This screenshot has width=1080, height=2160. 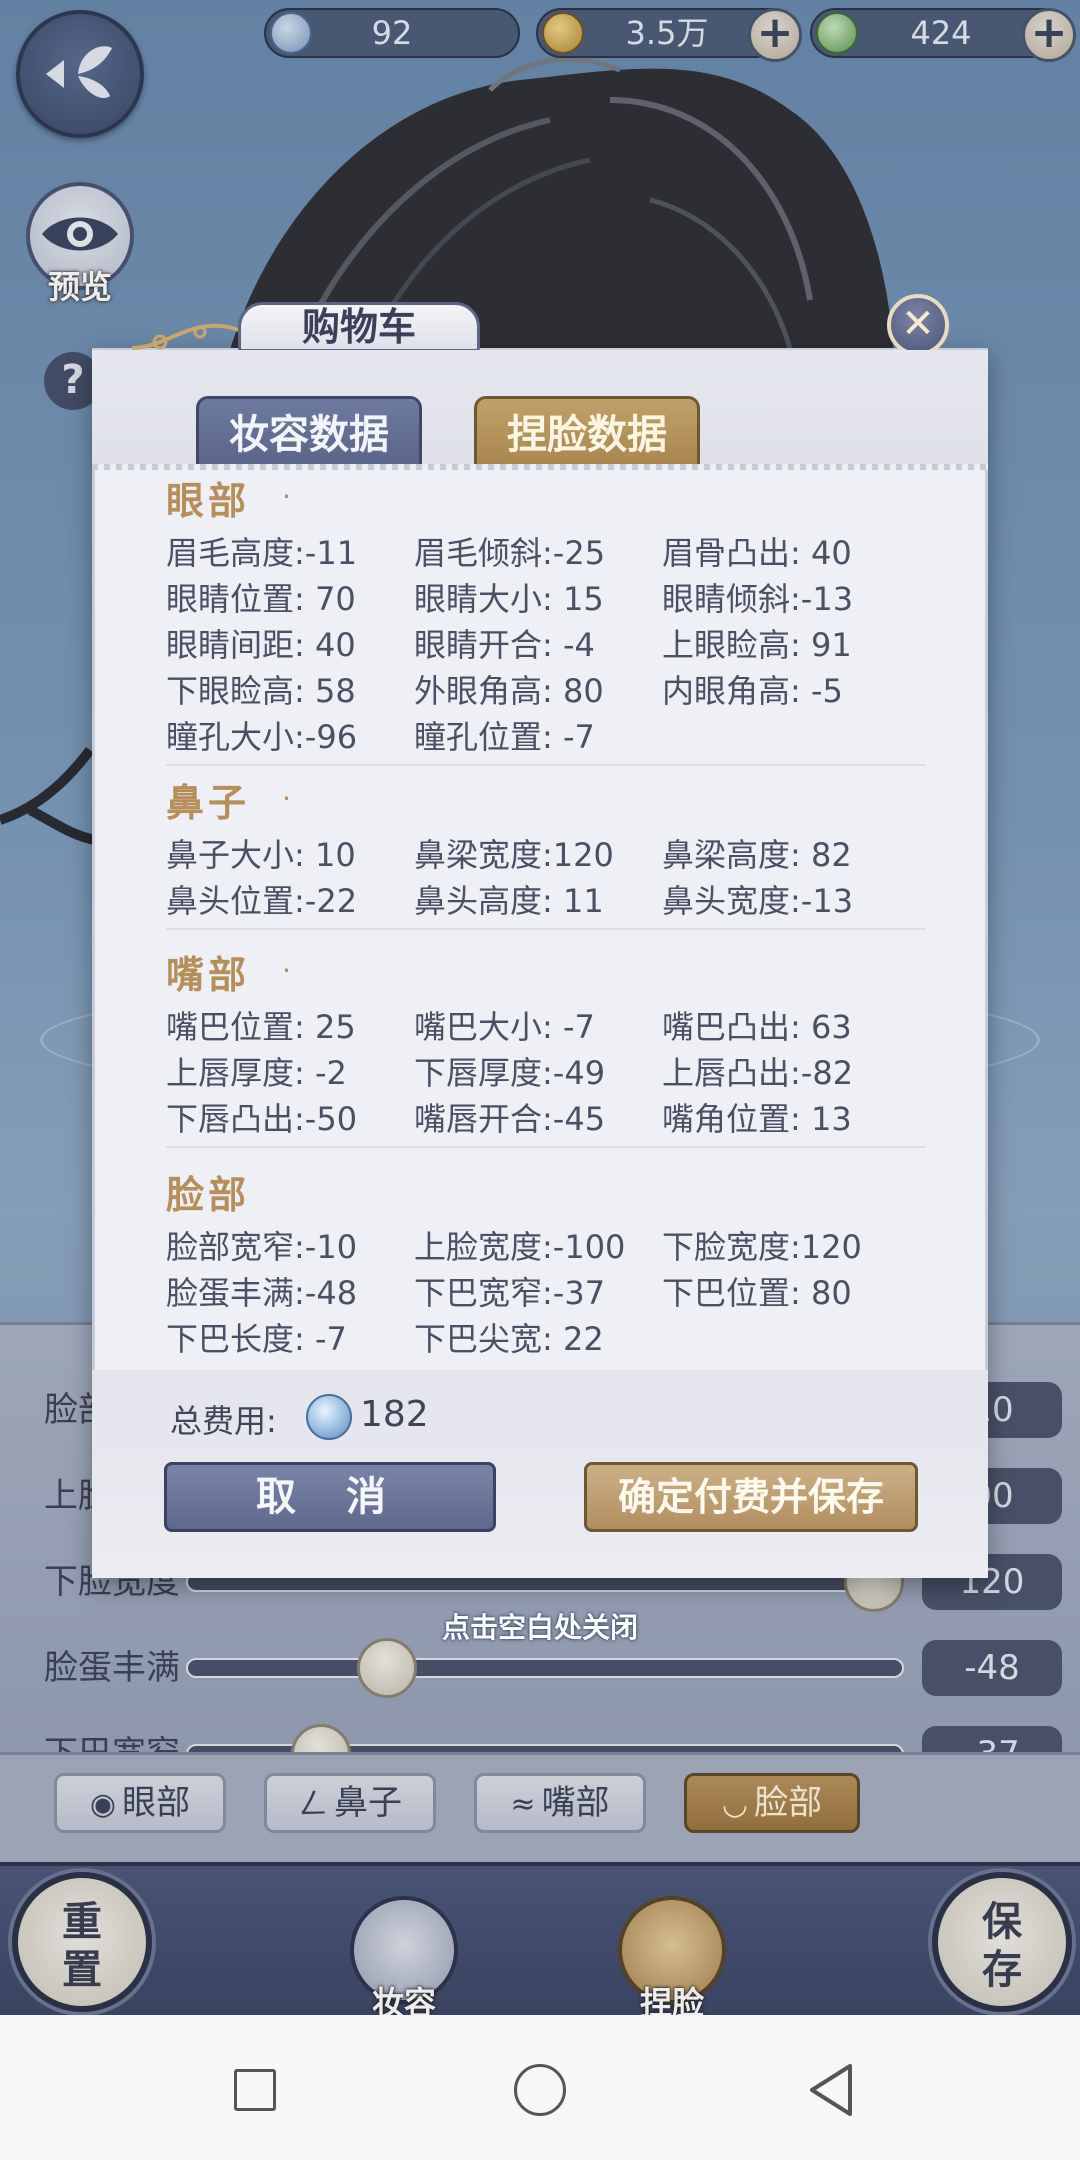 I want to click on face-param-item: 嘴巴大小: -7, so click(x=504, y=1027).